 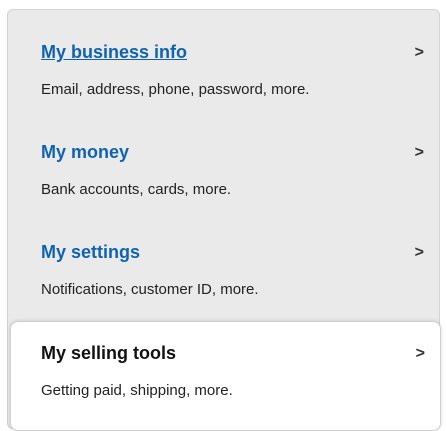 I want to click on menu-item-title: My selling tools, so click(x=108, y=353).